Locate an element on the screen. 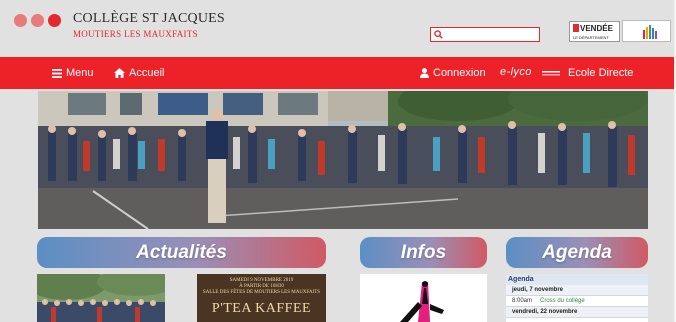 Image resolution: width=676 pixels, height=322 pixels. menu-button: Menu is located at coordinates (73, 73).